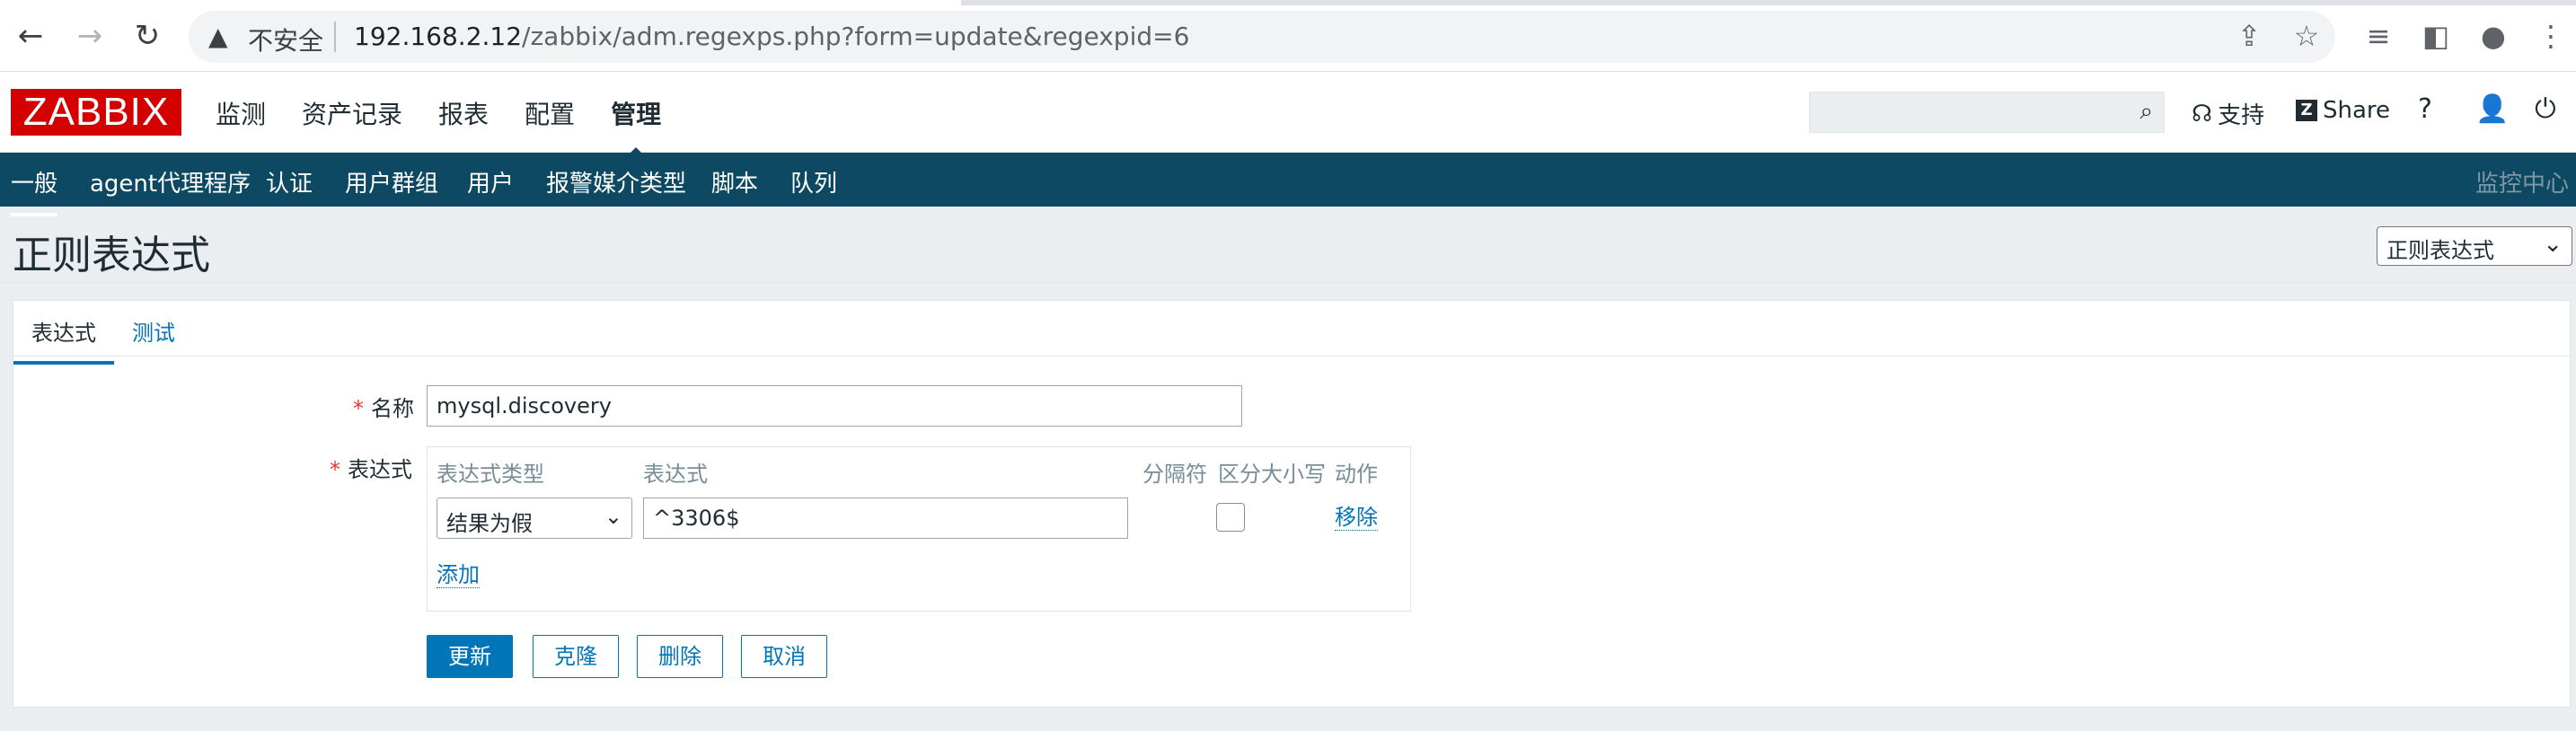 Image resolution: width=2576 pixels, height=731 pixels. I want to click on forward-icon: →, so click(90, 36).